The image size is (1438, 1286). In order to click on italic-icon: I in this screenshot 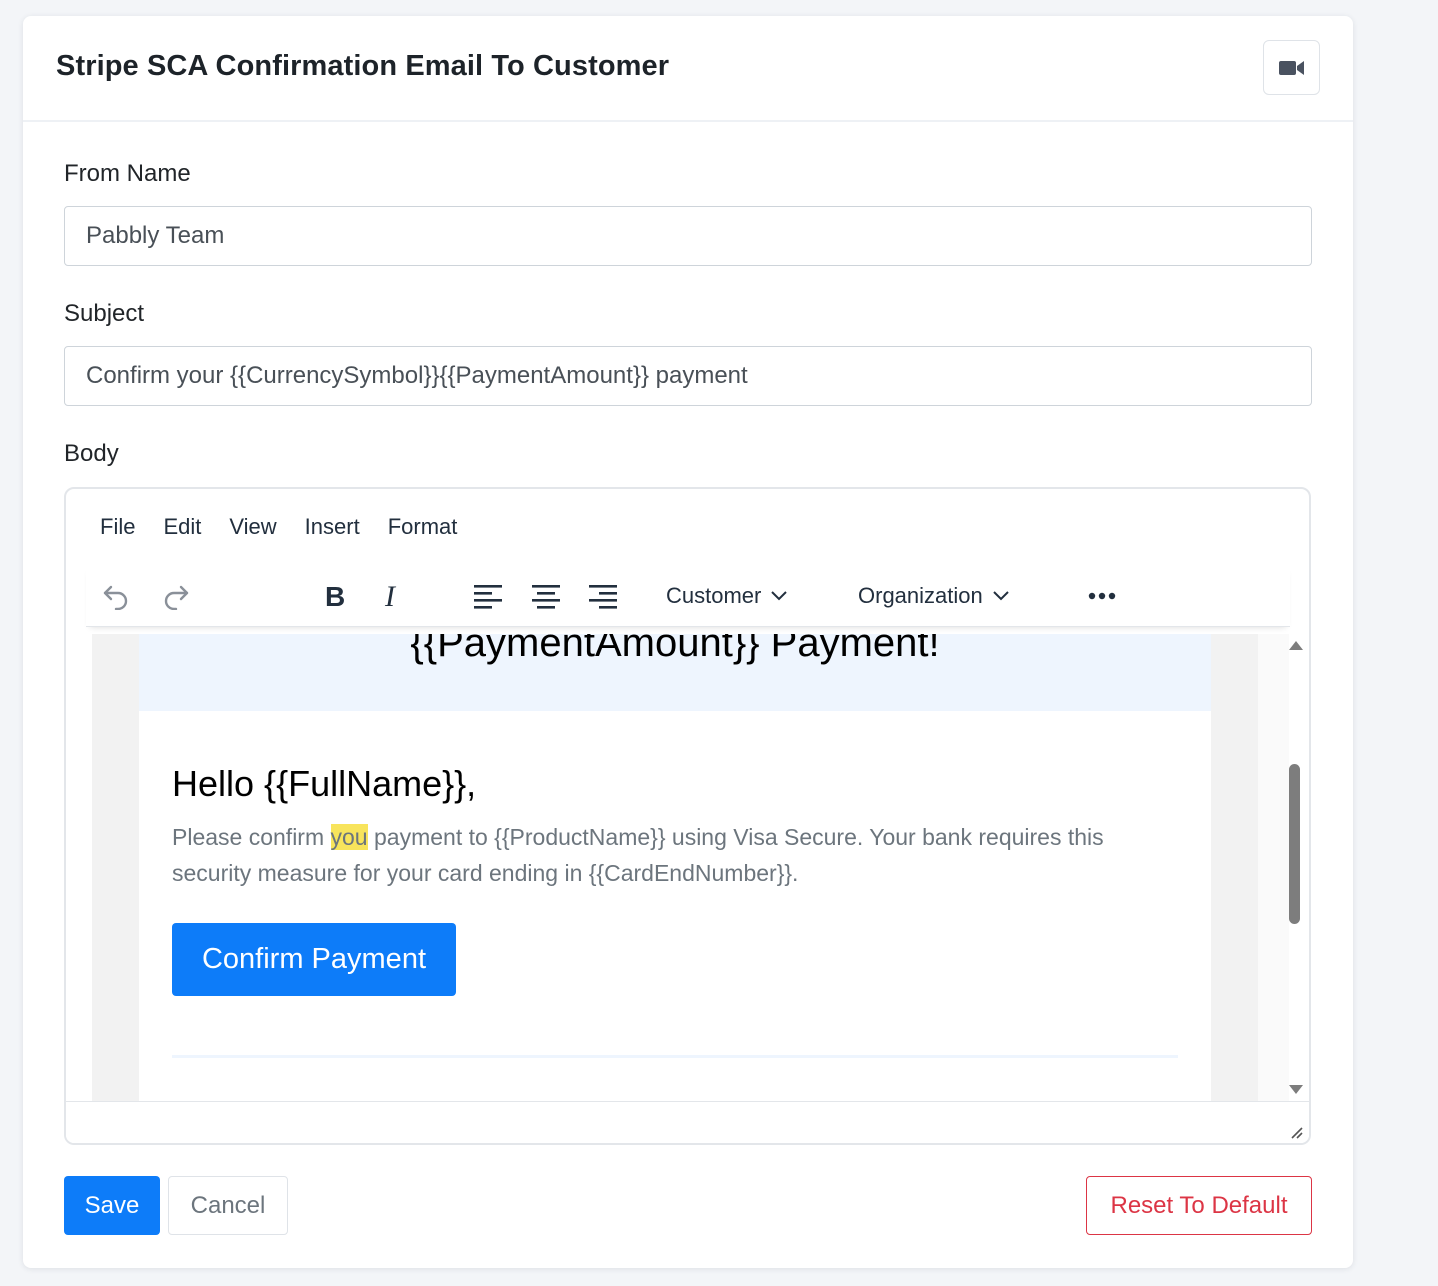, I will do `click(390, 596)`.